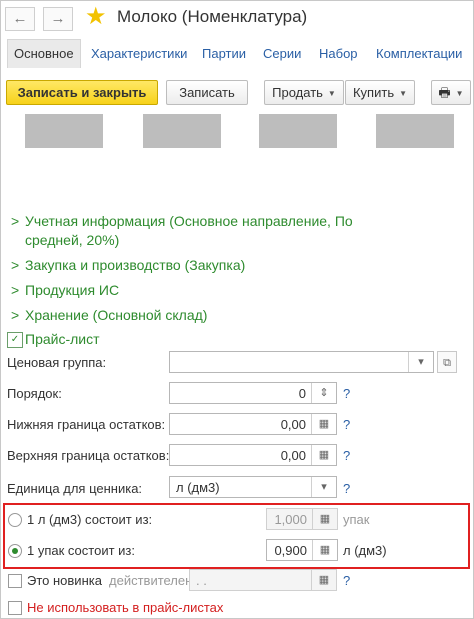 The height and width of the screenshot is (619, 474). What do you see at coordinates (125, 607) in the screenshot?
I see `exclude-pricelist-label: Не использовать в прайс-листах` at bounding box center [125, 607].